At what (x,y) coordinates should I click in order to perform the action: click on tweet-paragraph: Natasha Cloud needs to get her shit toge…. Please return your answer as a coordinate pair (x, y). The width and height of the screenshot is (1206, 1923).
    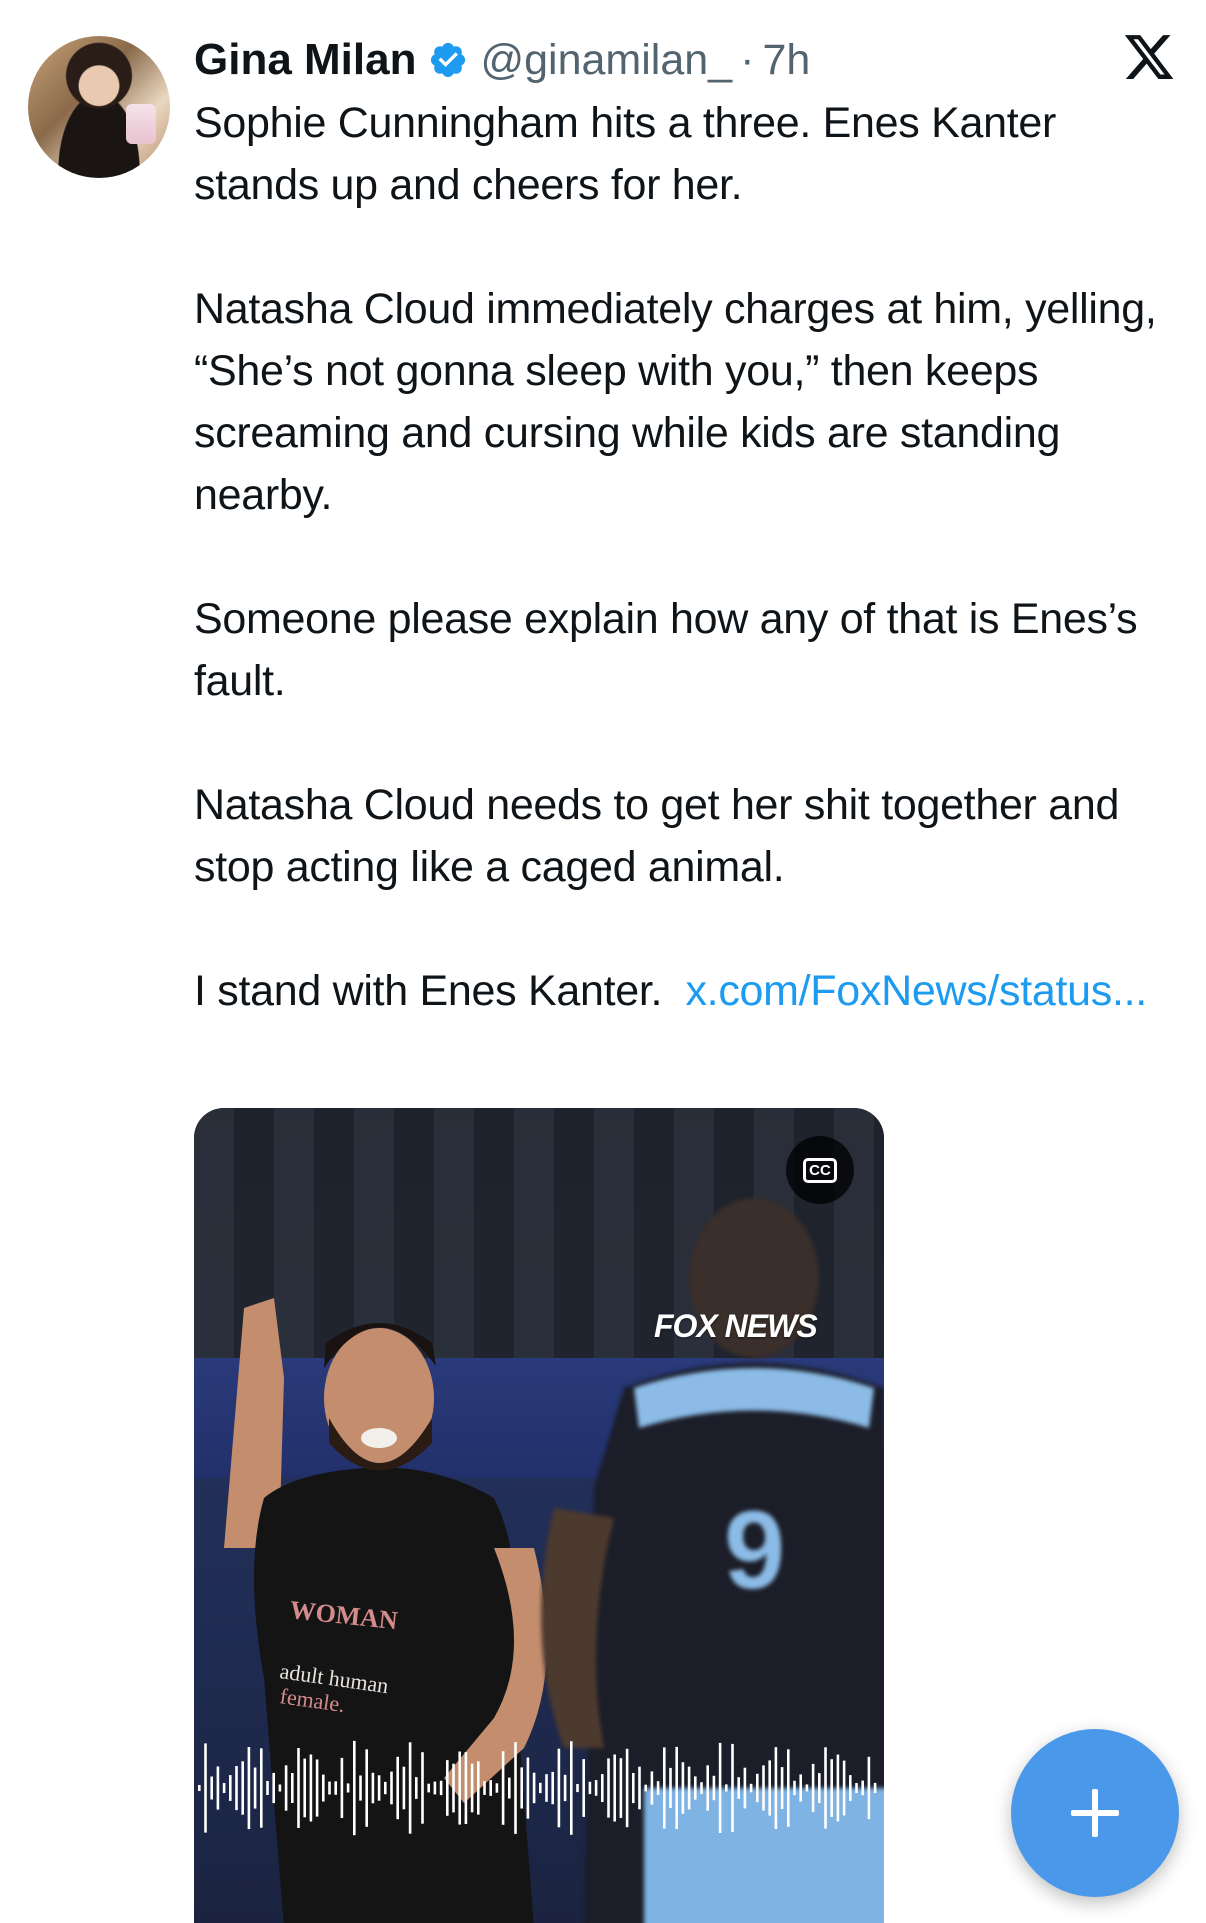
    Looking at the image, I should click on (657, 836).